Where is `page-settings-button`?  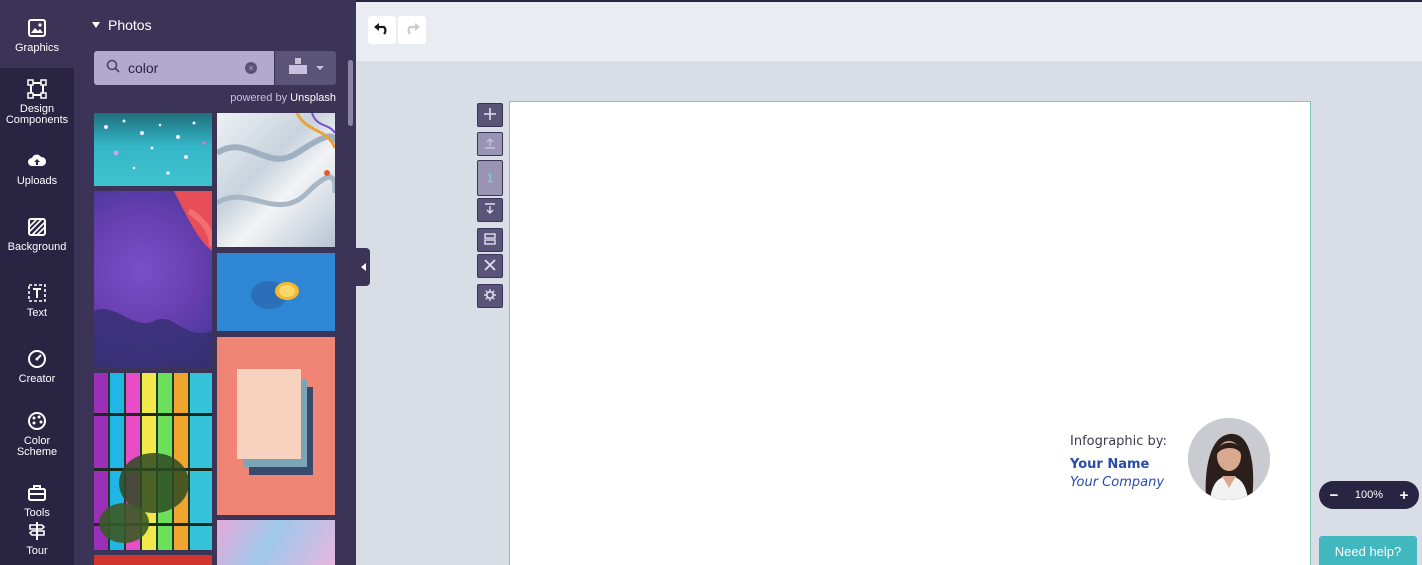
page-settings-button is located at coordinates (490, 296).